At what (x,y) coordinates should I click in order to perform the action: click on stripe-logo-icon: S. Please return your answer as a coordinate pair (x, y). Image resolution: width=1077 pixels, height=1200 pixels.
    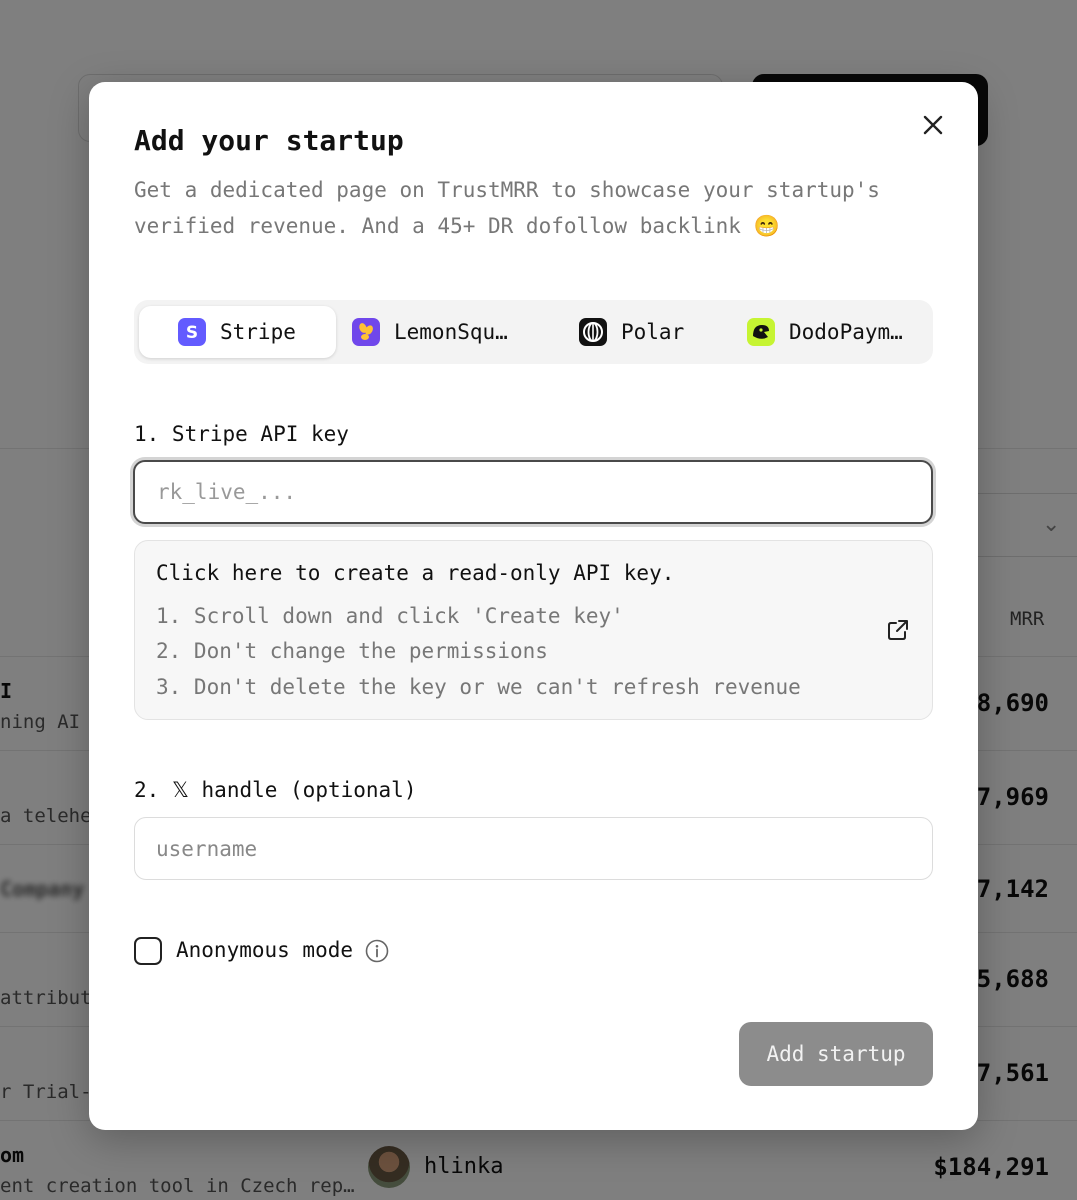
    Looking at the image, I should click on (192, 332).